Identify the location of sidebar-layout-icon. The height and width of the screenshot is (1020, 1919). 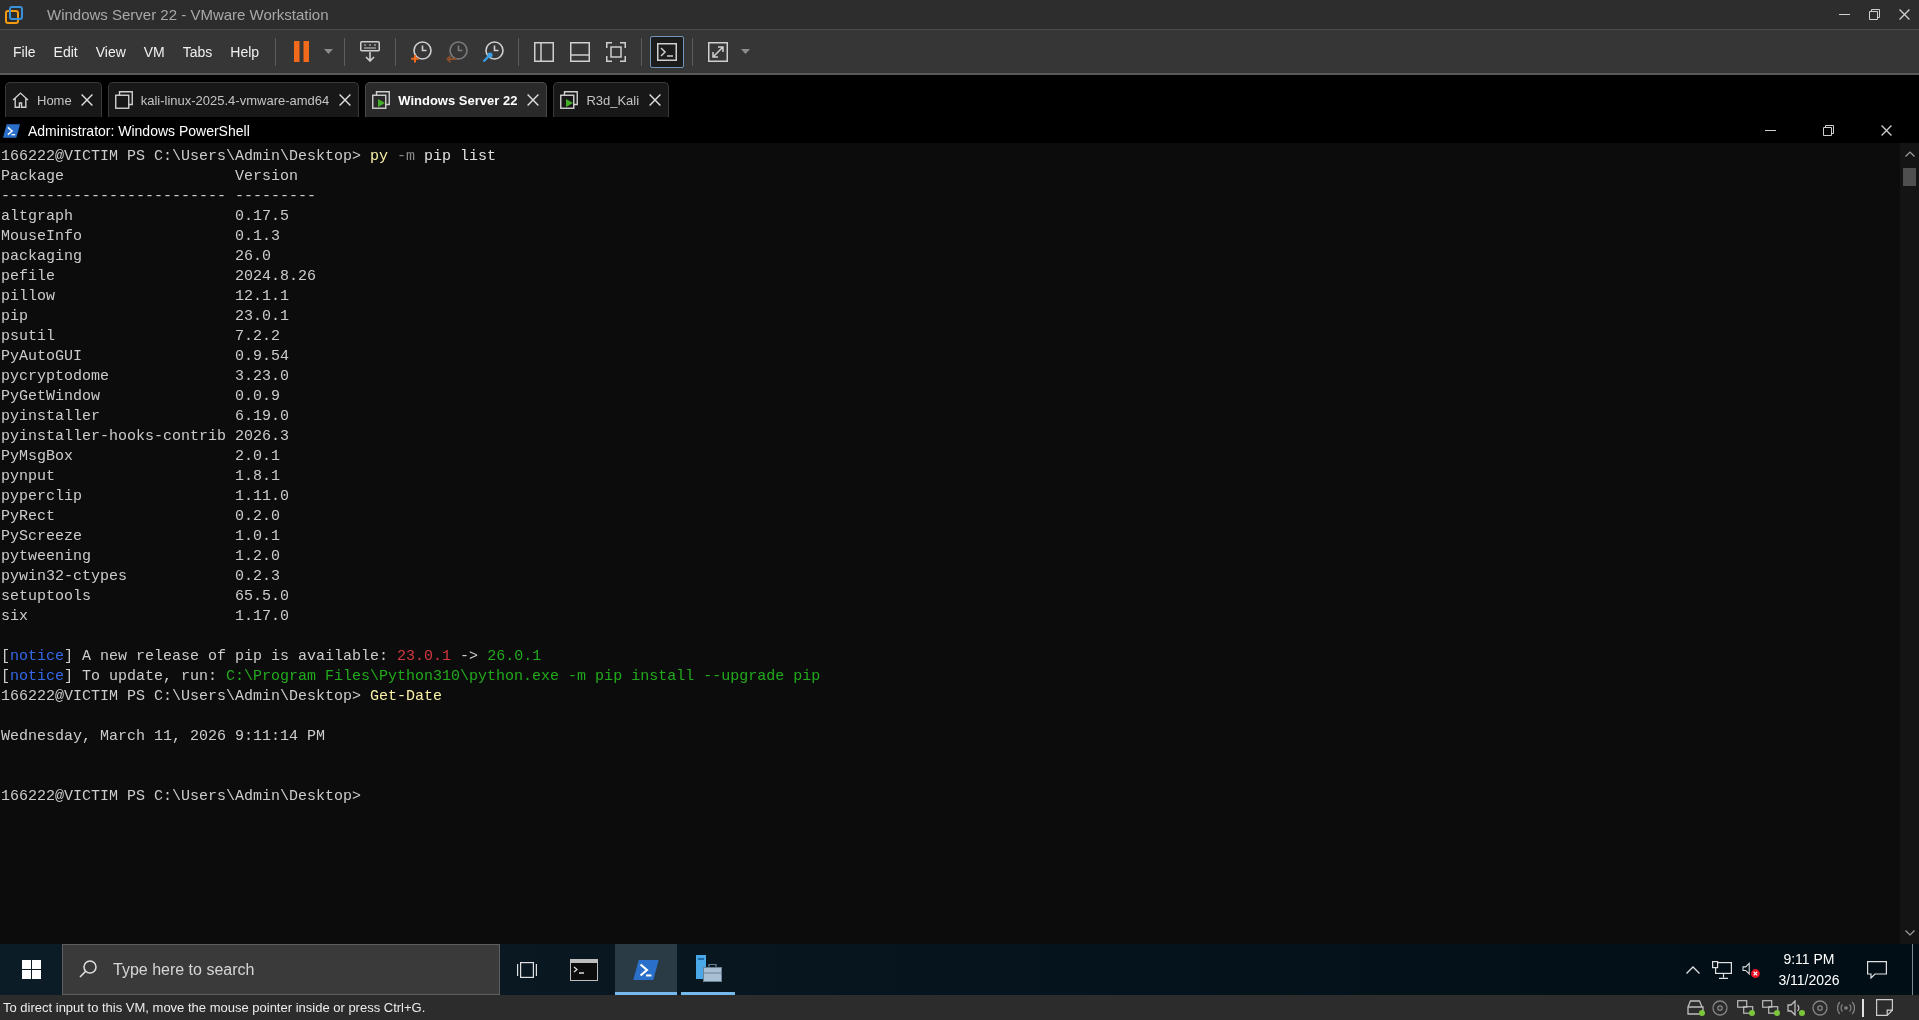
(544, 51).